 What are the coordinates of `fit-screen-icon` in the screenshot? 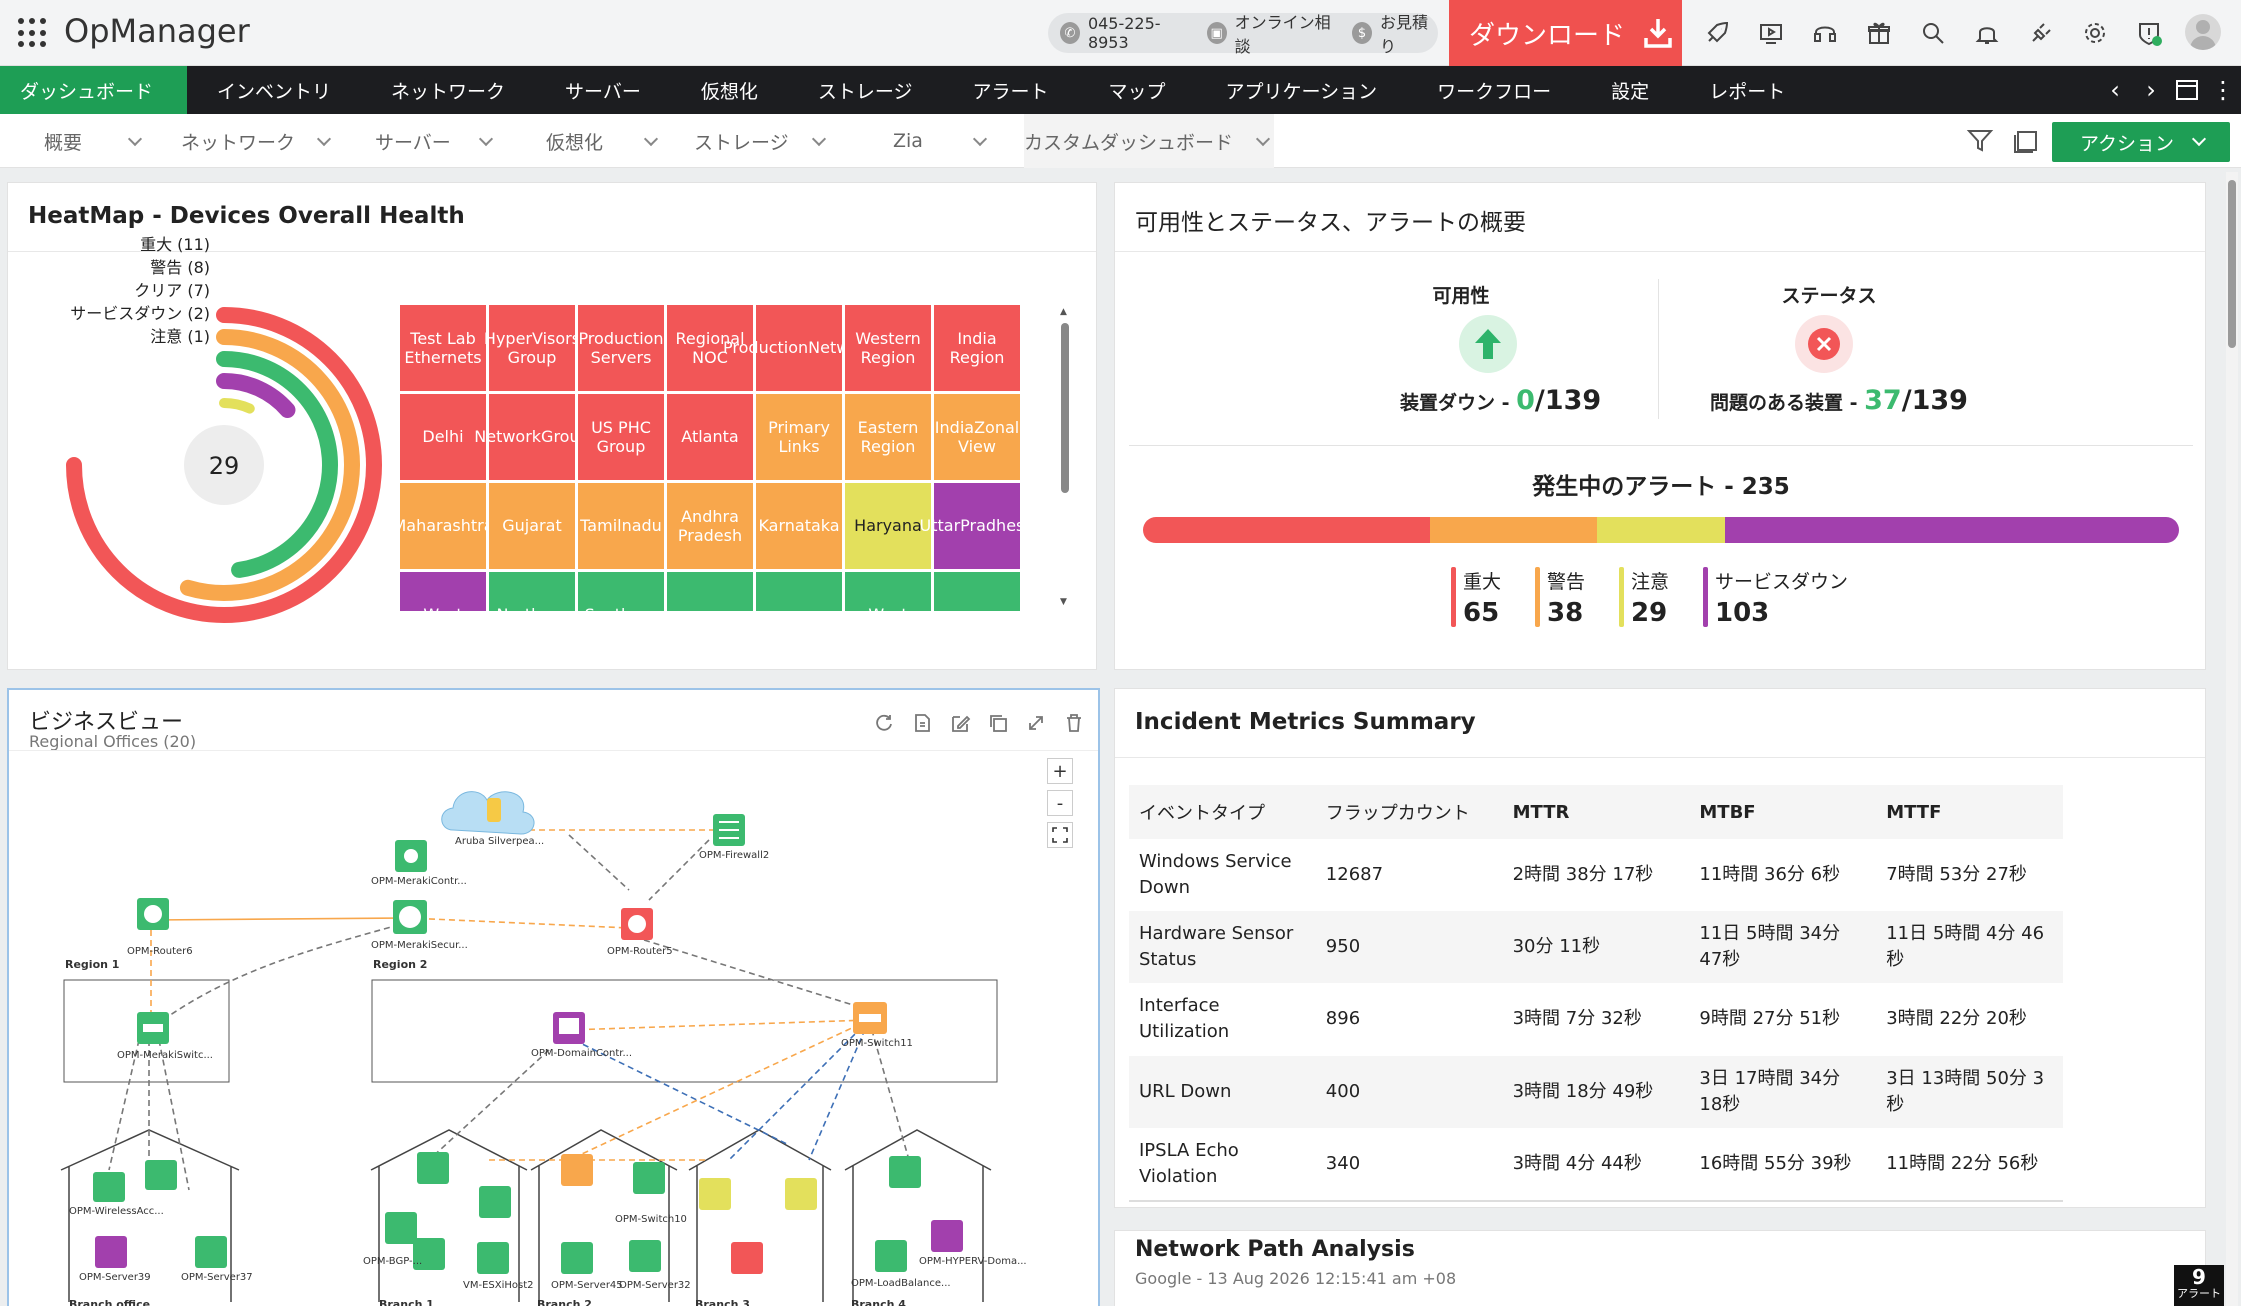 It's located at (1060, 835).